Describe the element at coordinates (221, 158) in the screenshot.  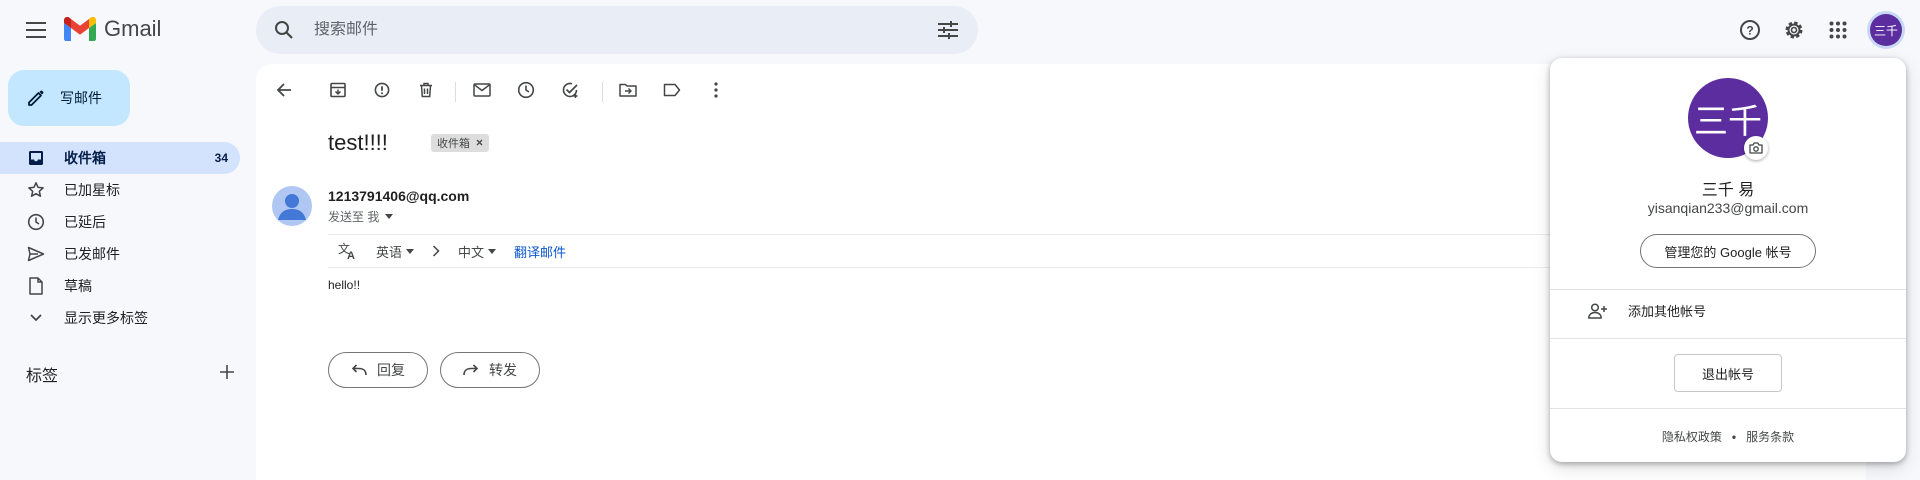
I see `unread-count: 34` at that location.